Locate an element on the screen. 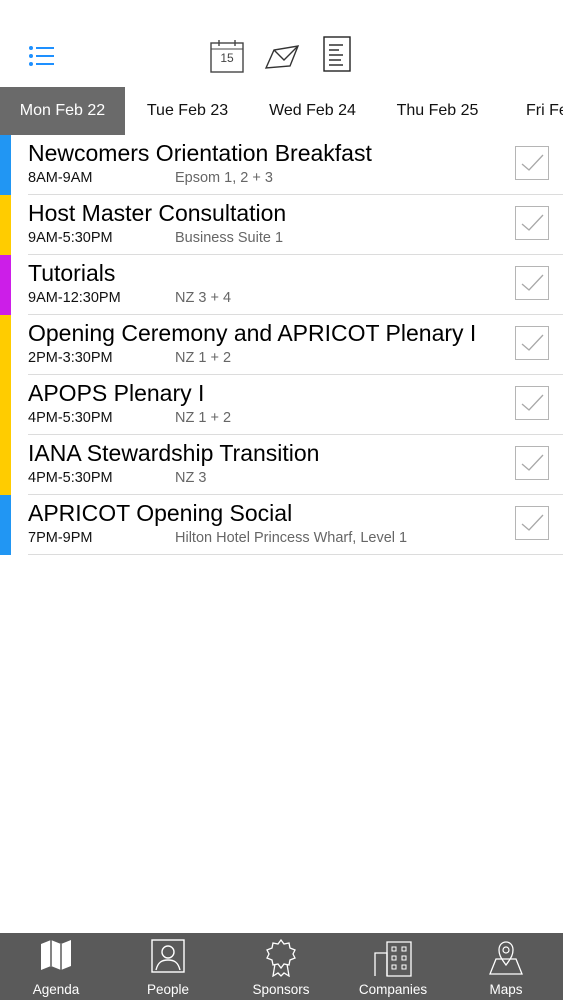 This screenshot has width=563, height=1000. tab-label: Sponsors is located at coordinates (281, 989).